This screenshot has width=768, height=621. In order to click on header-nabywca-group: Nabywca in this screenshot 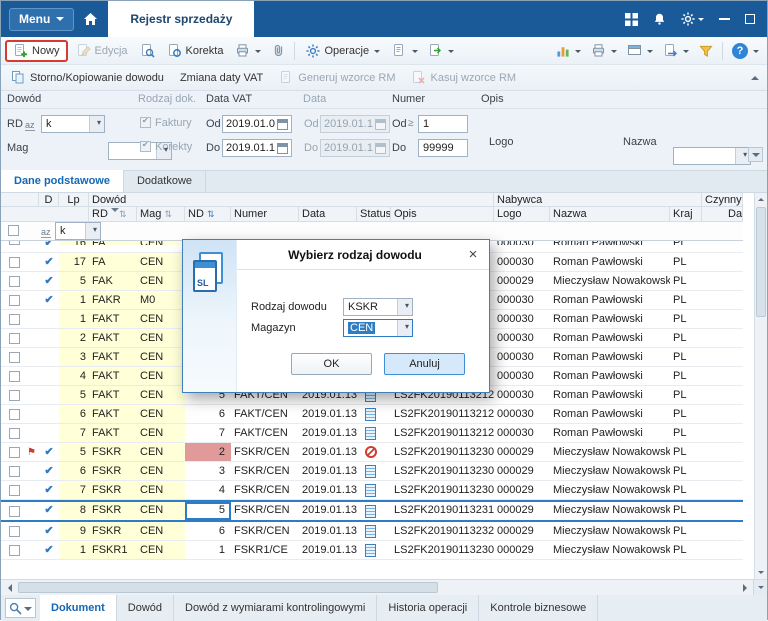, I will do `click(598, 200)`.